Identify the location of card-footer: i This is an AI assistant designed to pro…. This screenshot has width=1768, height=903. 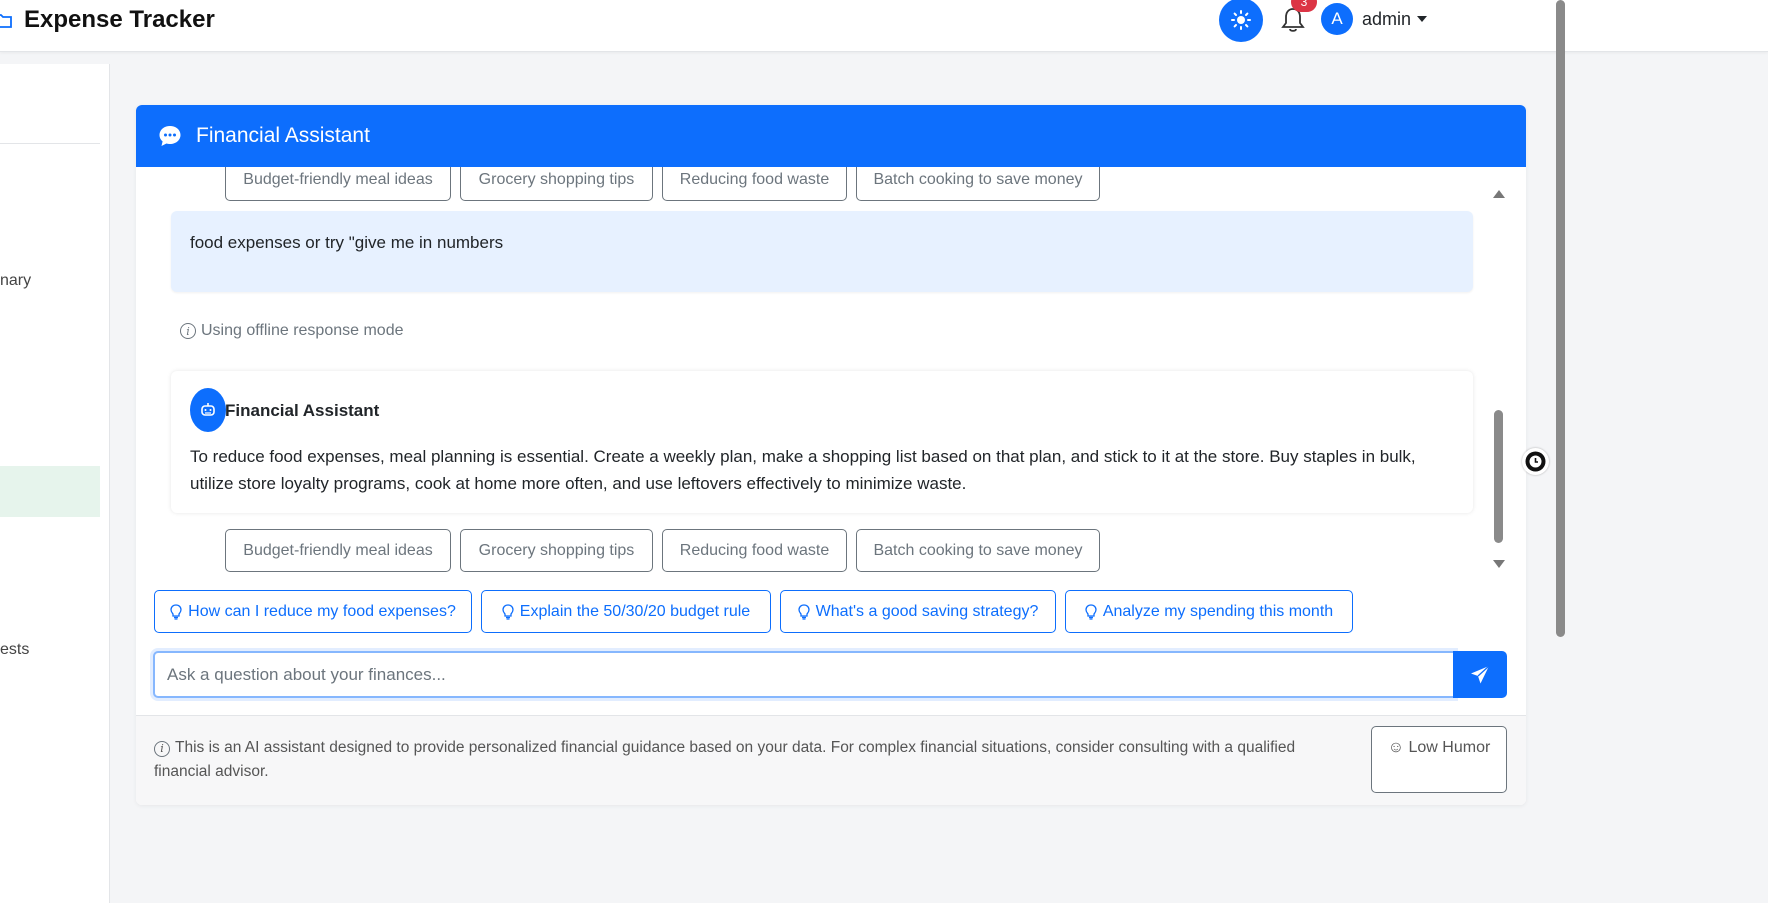
(831, 760).